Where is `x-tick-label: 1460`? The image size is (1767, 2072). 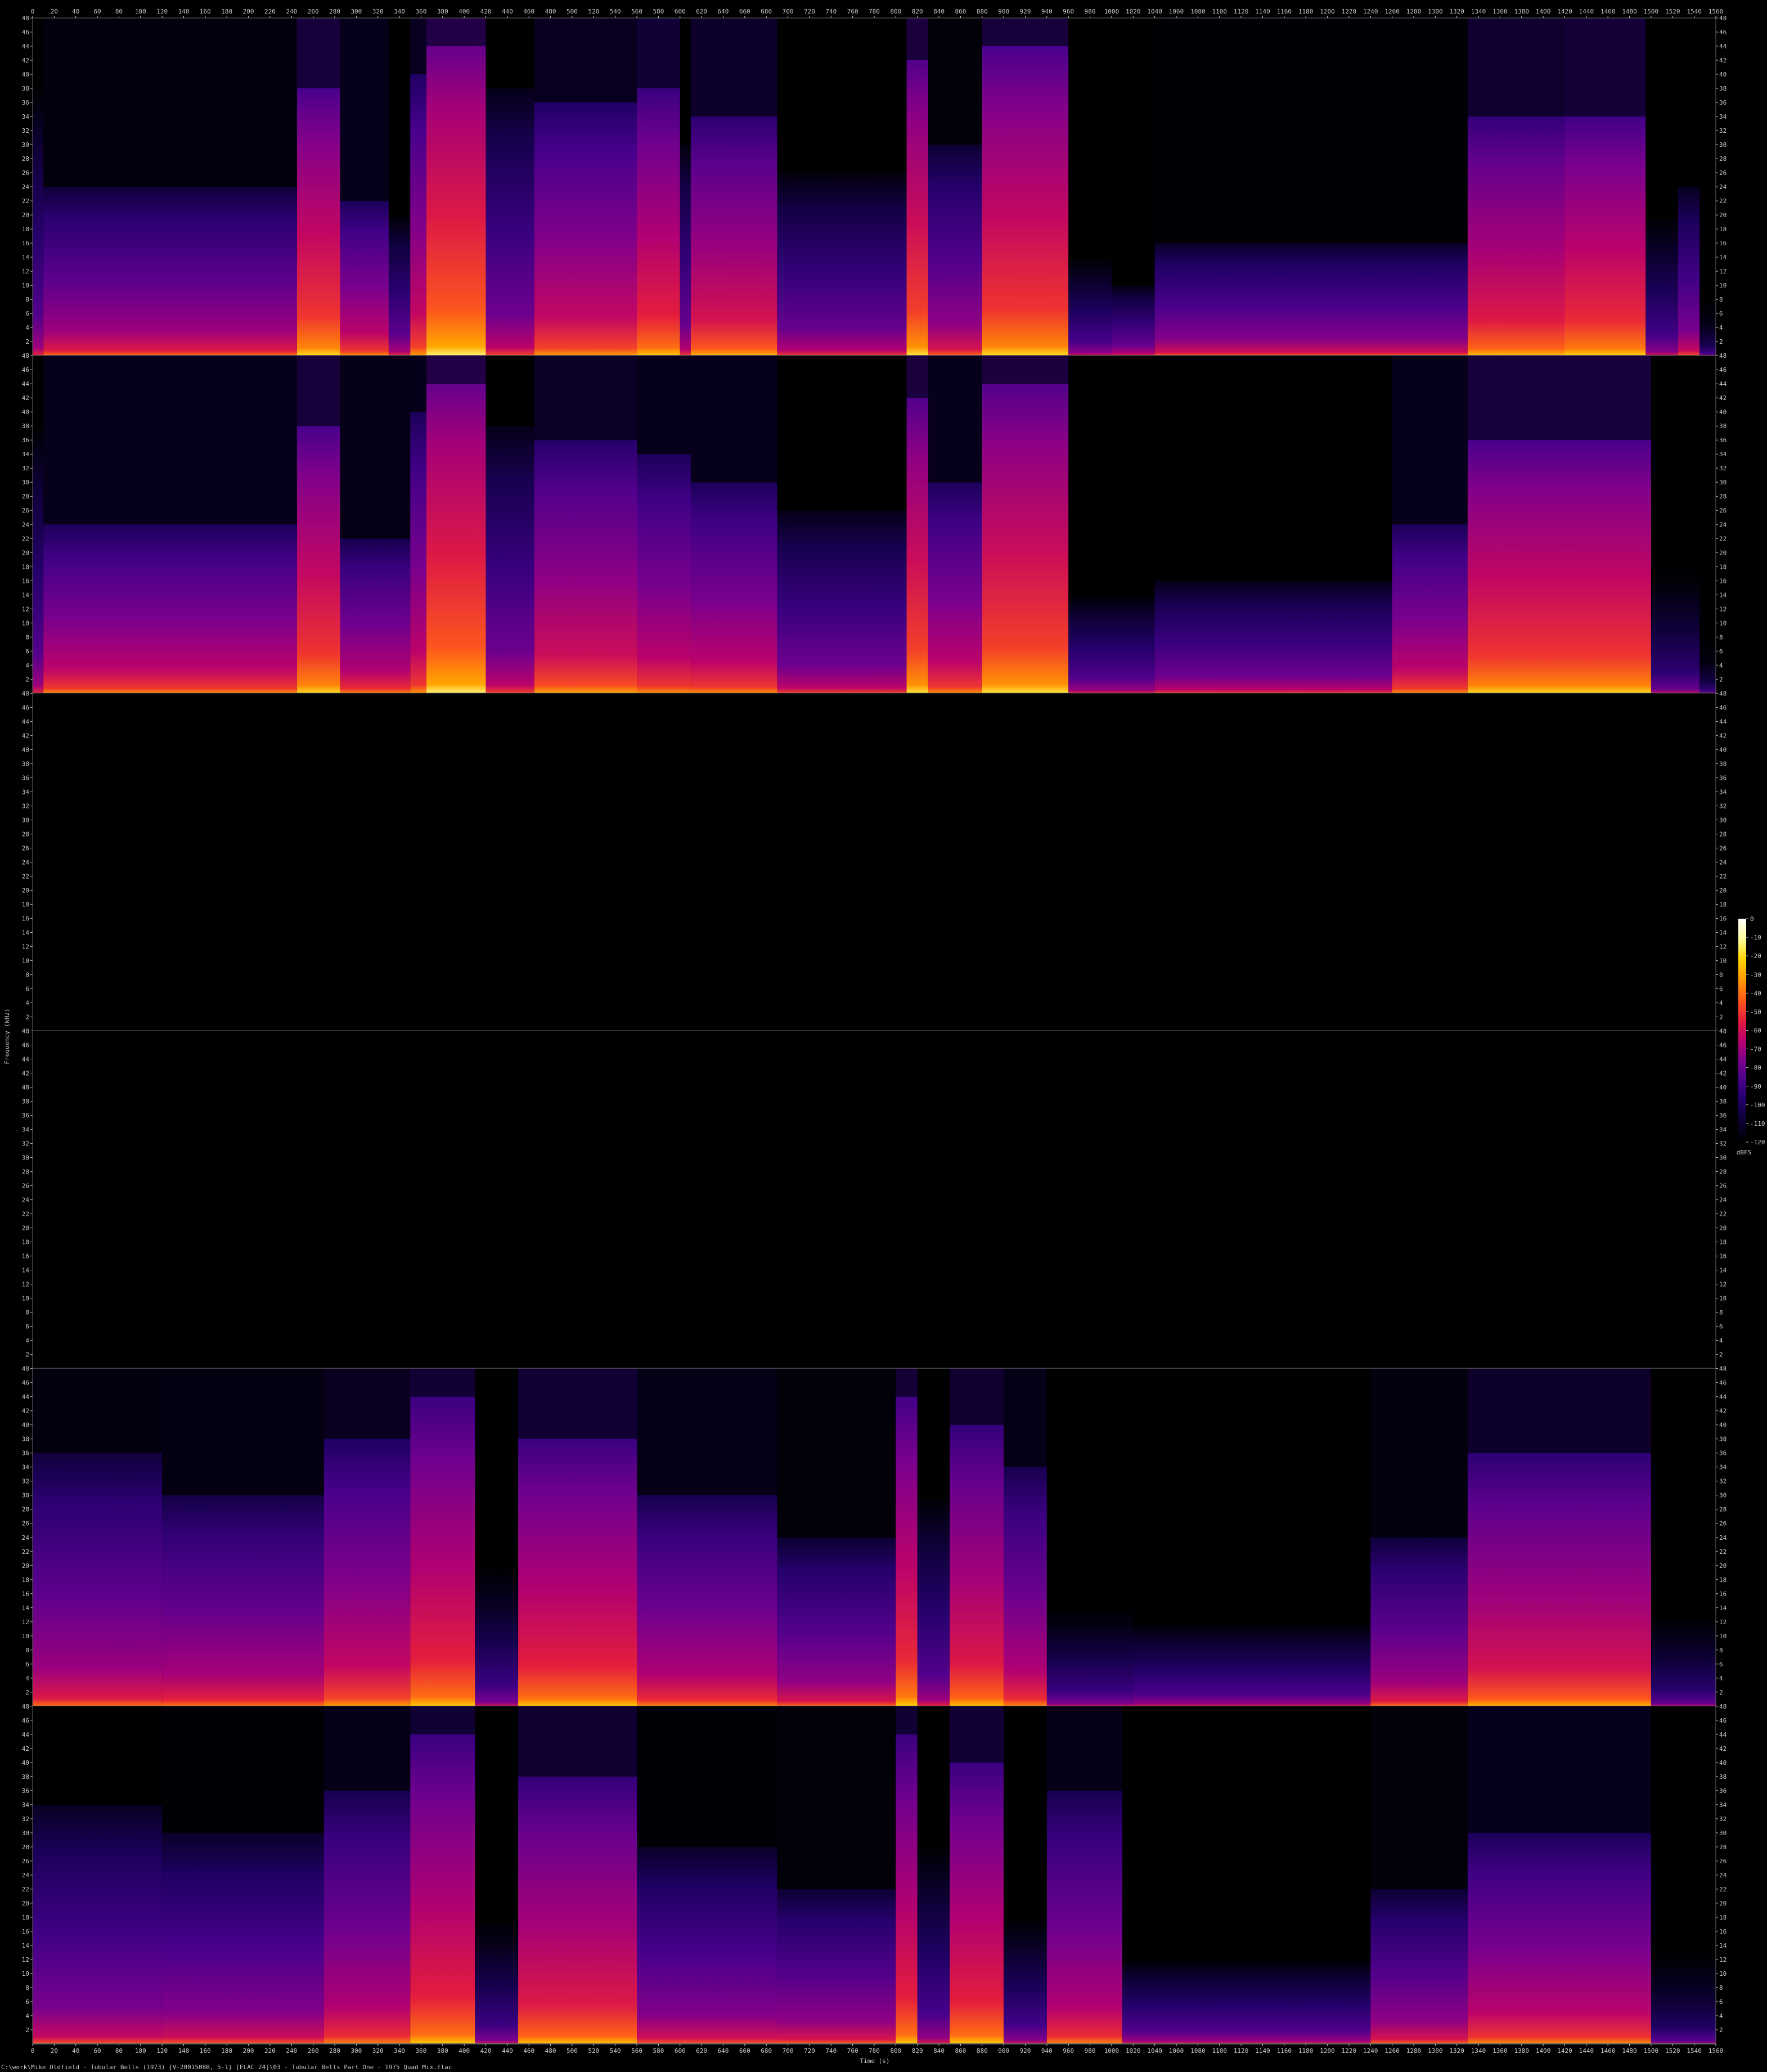
x-tick-label: 1460 is located at coordinates (1608, 11).